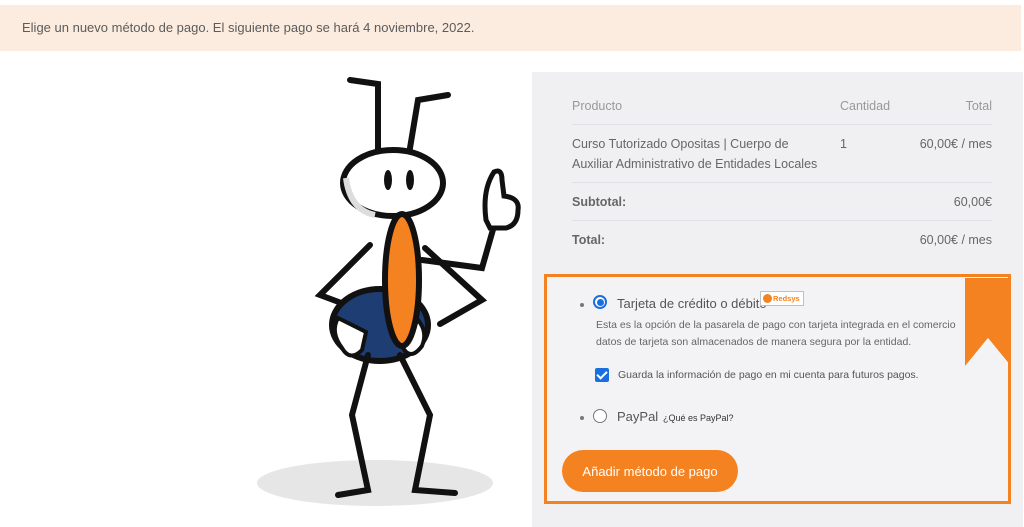  Describe the element at coordinates (782, 240) in the screenshot. I see `total-row: Total: 60,00€ / mes` at that location.